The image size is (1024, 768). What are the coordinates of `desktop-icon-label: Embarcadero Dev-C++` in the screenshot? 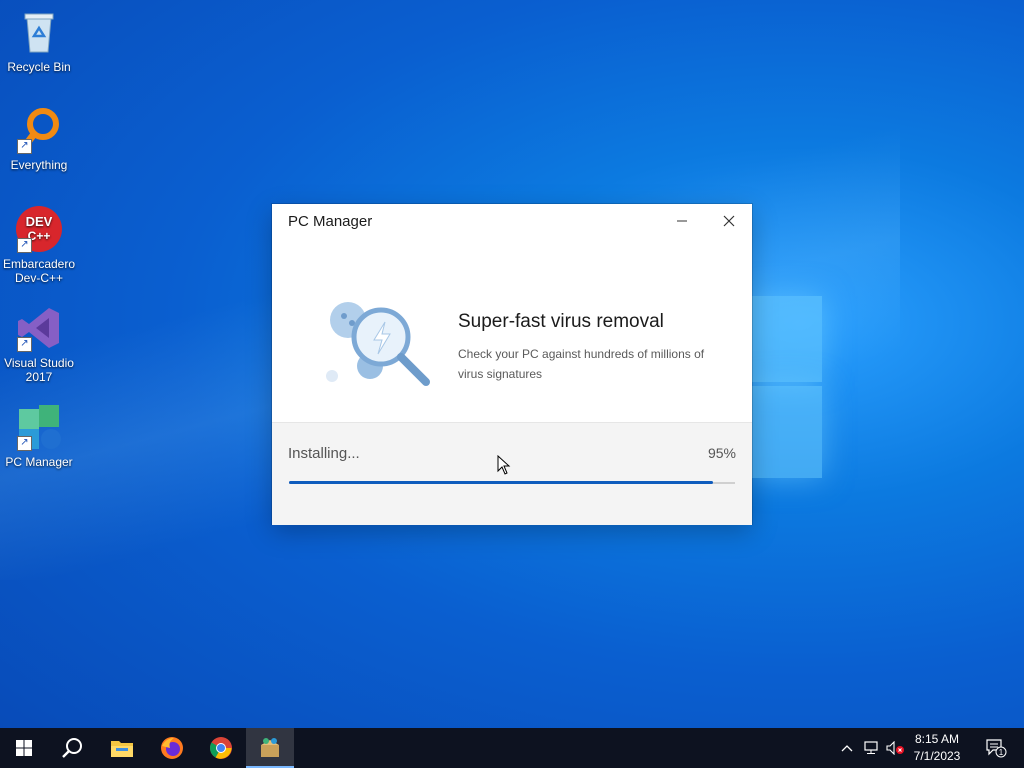 It's located at (39, 271).